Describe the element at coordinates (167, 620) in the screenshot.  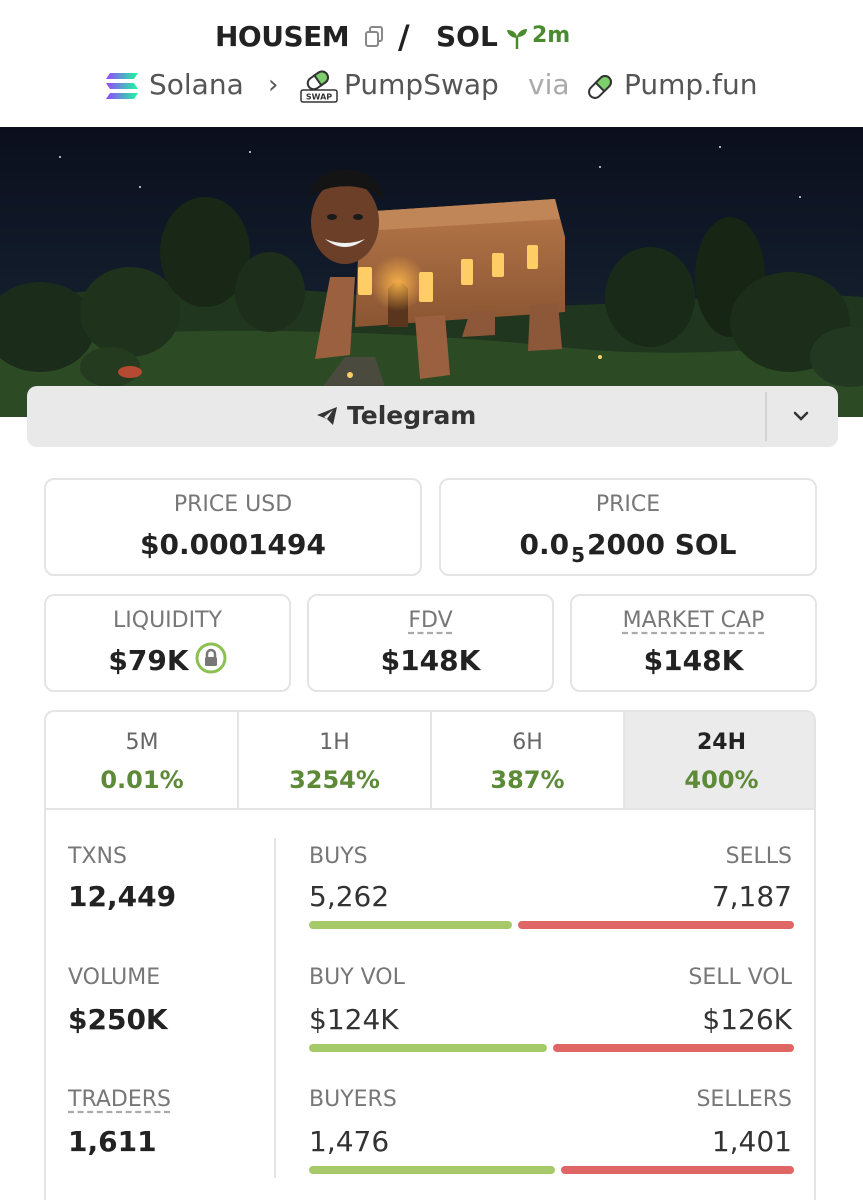
I see `liquidity-label: LIQUIDITY` at that location.